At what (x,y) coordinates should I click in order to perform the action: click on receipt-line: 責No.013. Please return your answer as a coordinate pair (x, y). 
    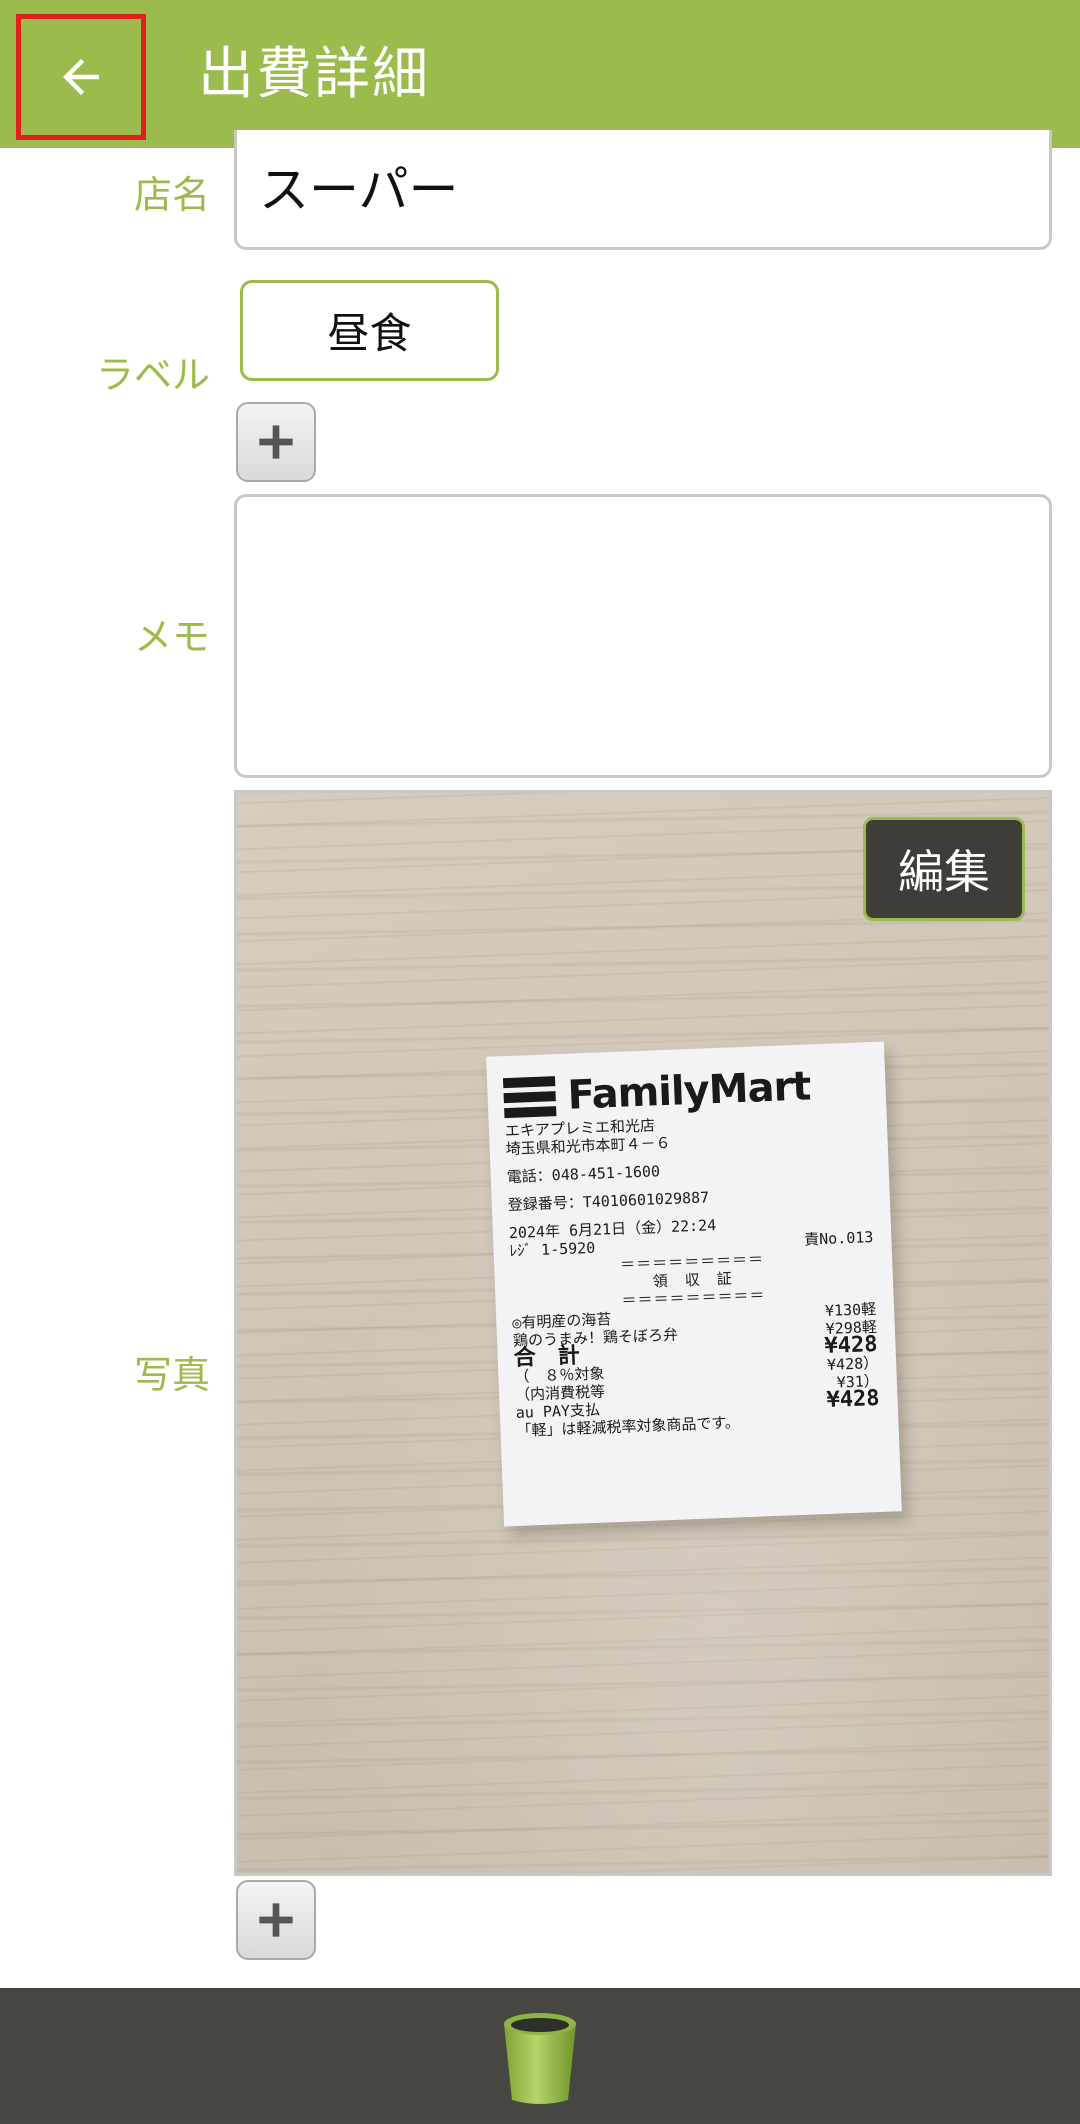
    Looking at the image, I should click on (838, 1238).